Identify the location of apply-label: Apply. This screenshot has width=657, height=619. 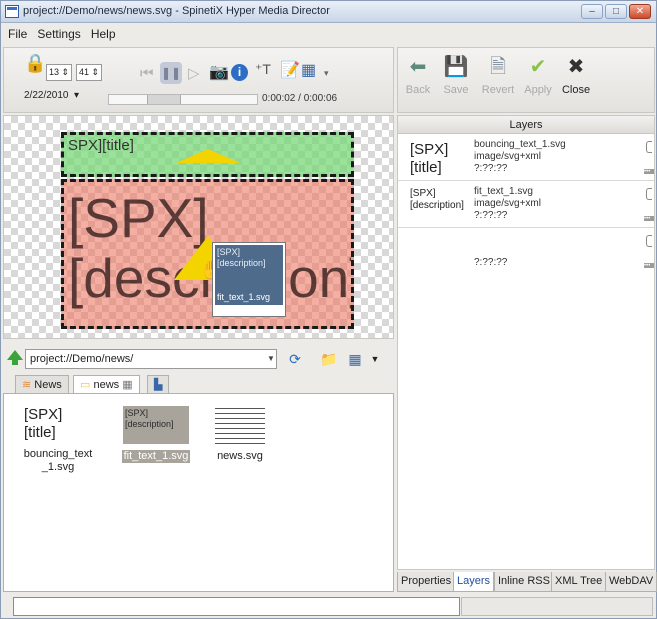
(538, 90).